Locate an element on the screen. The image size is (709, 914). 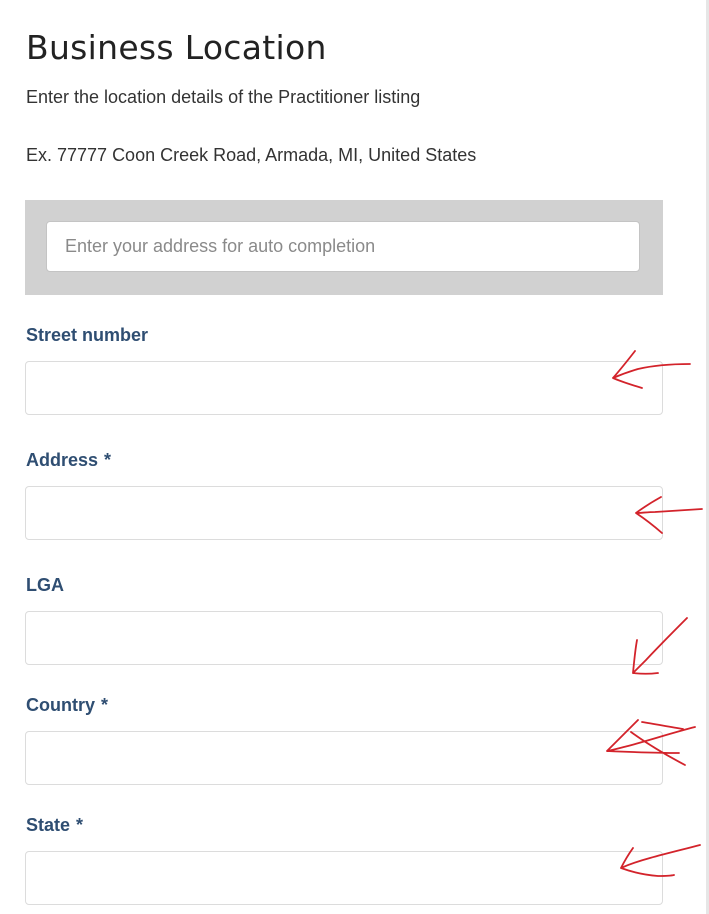
lga-label-text: LGA is located at coordinates (45, 585).